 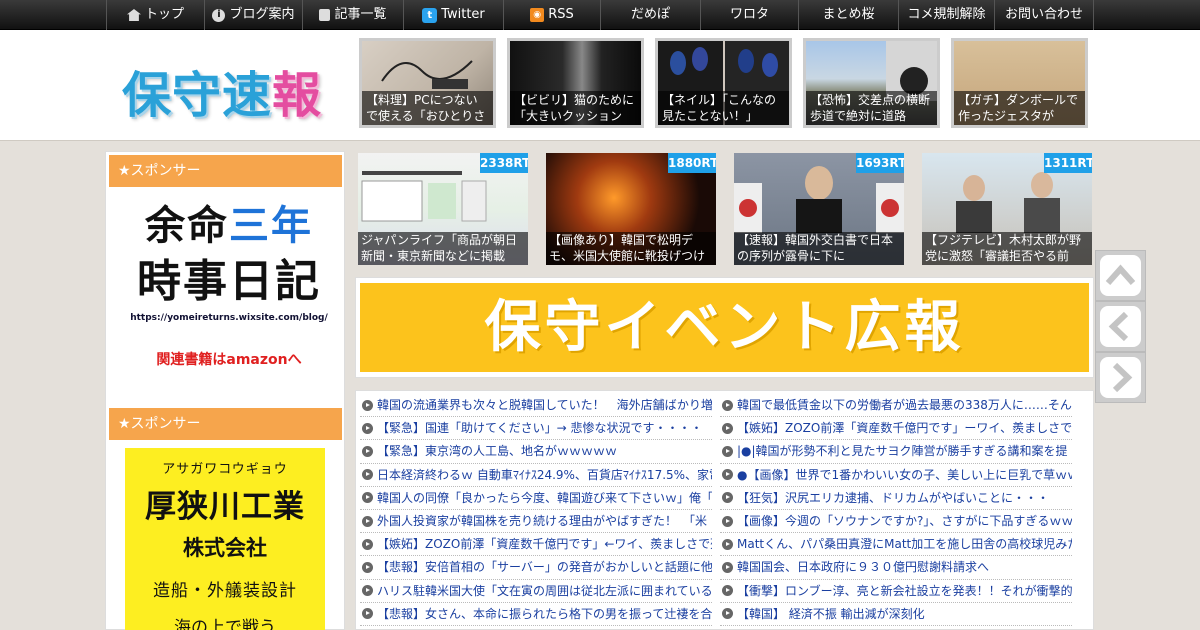 I want to click on nav-blog-guide: i ブログ案内, so click(x=253, y=15).